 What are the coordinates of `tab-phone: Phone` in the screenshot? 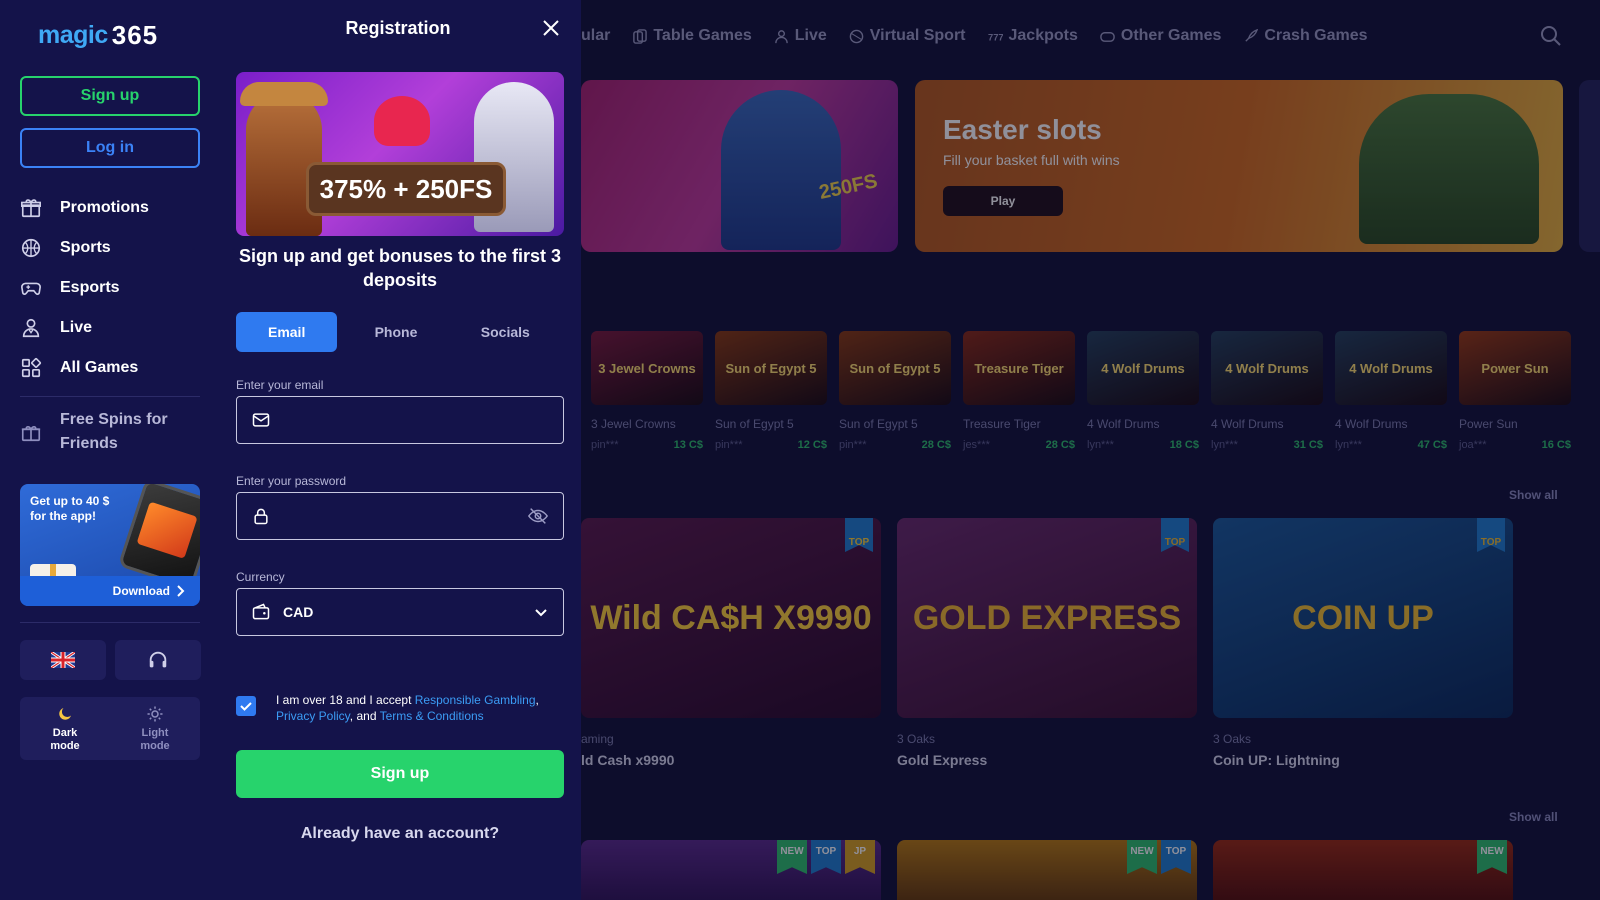 It's located at (395, 332).